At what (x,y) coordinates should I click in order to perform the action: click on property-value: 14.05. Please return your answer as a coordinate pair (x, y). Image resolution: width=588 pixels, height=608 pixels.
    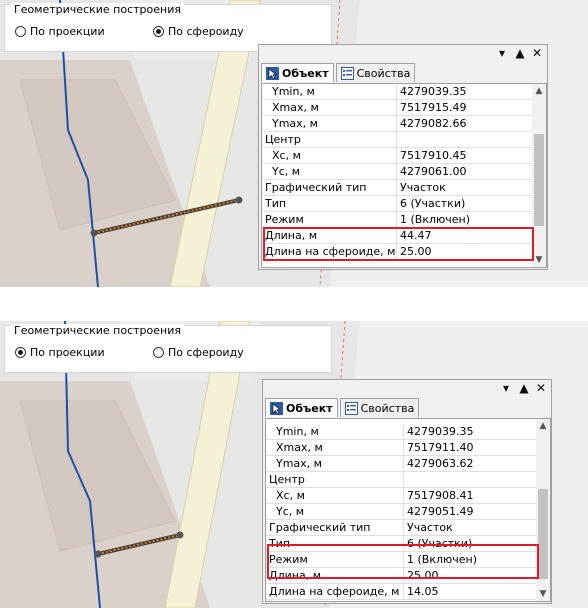
    Looking at the image, I should click on (423, 591).